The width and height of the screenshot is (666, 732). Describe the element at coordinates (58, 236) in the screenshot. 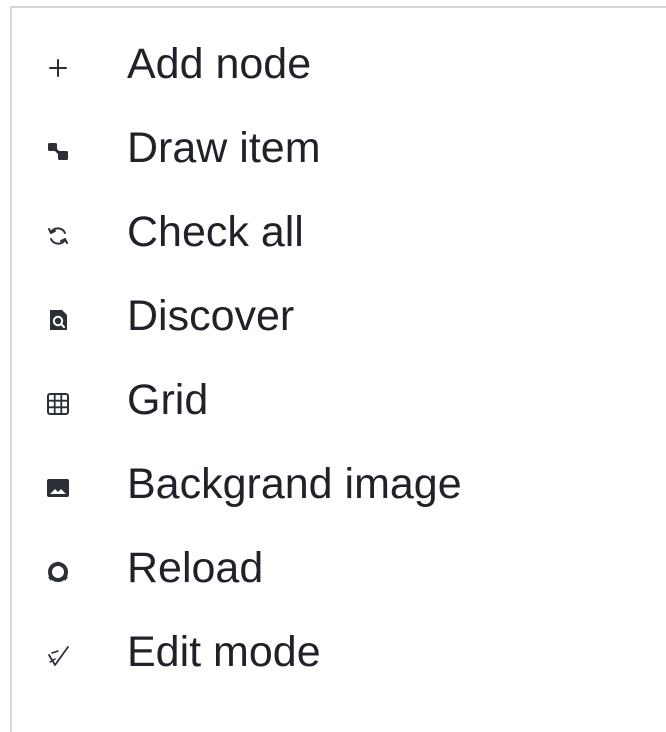

I see `refresh-check-icon` at that location.